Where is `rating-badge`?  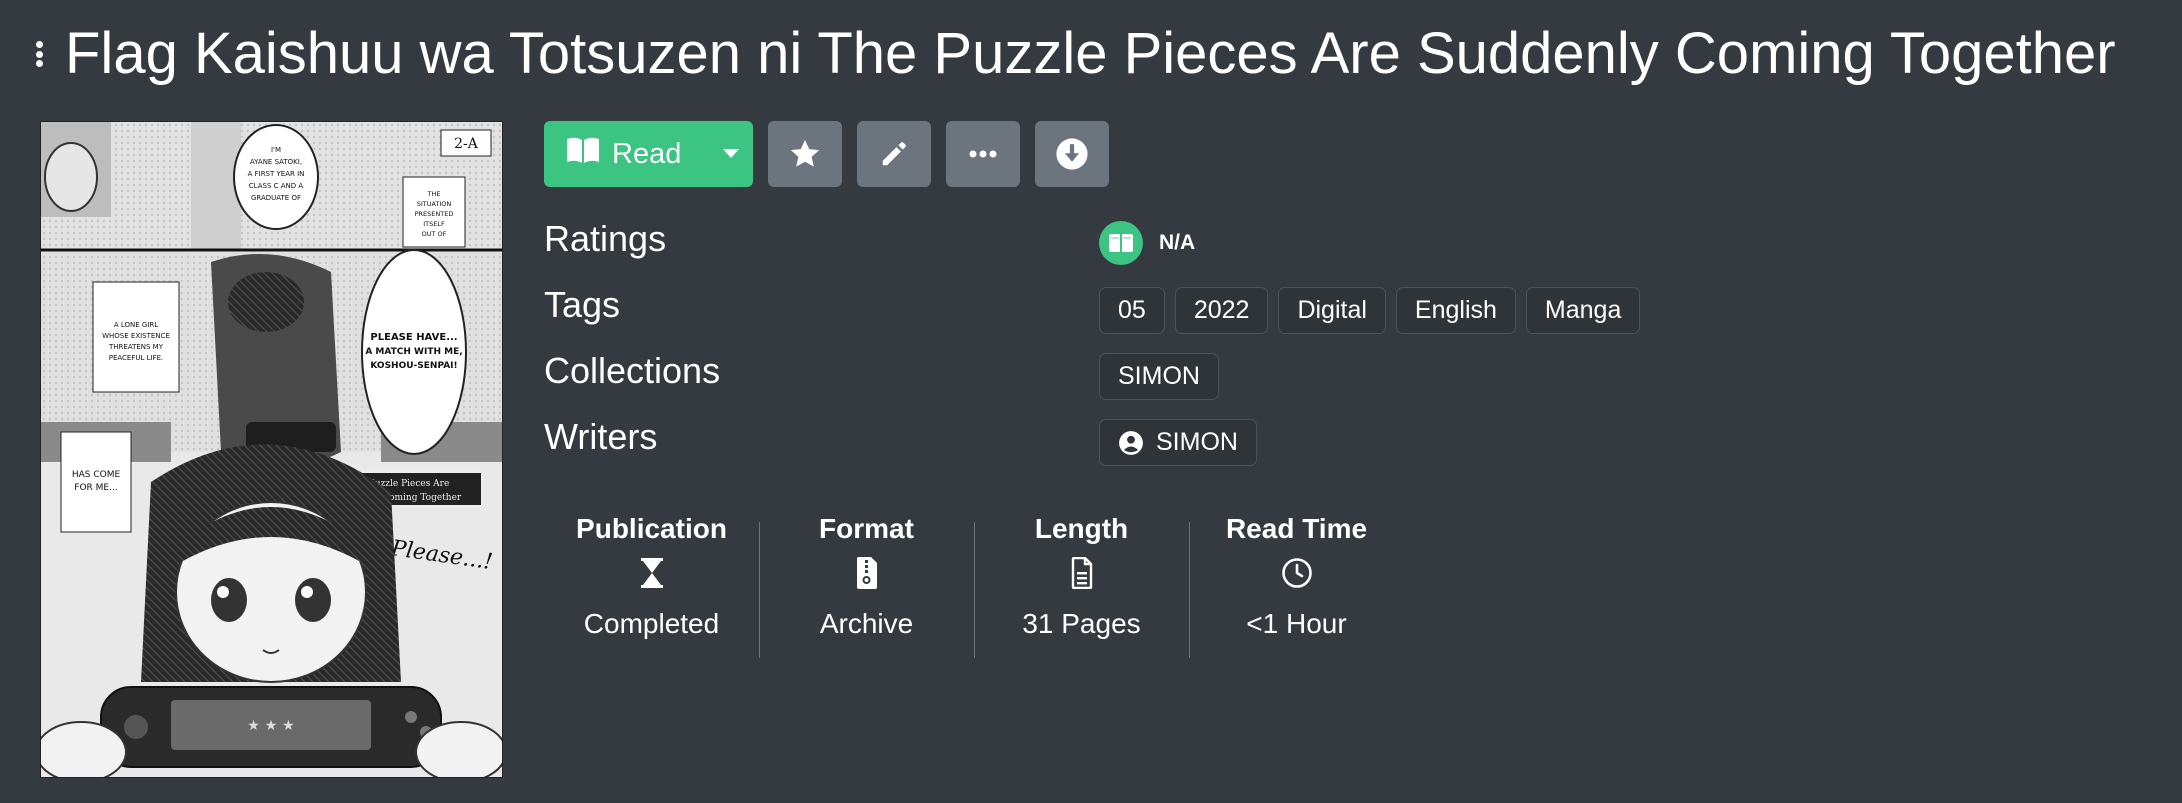 rating-badge is located at coordinates (1121, 243).